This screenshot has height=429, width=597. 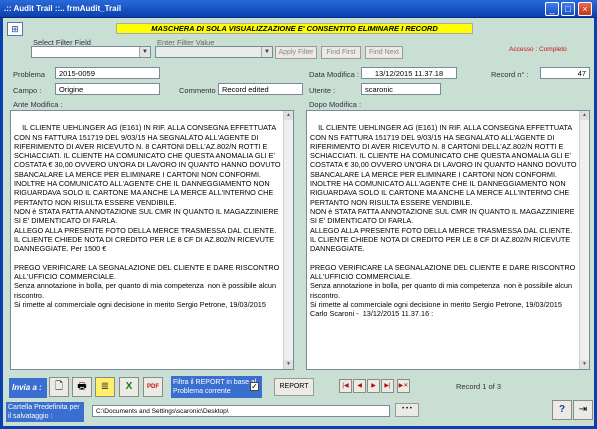 I want to click on record-number-label: Record n° :, so click(x=510, y=74).